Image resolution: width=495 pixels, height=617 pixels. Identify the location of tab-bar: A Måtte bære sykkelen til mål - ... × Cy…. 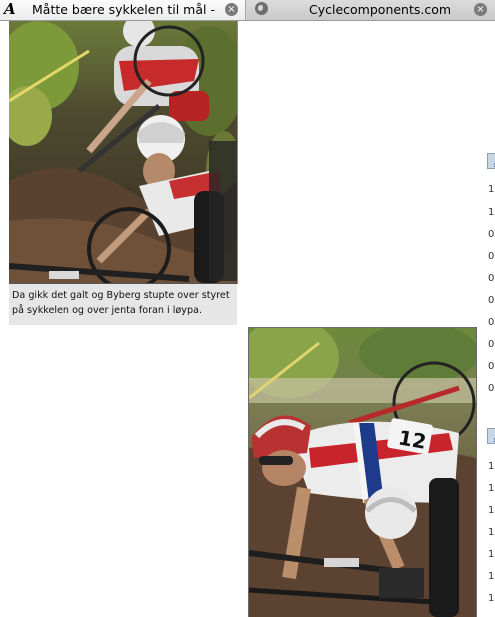
(247, 10).